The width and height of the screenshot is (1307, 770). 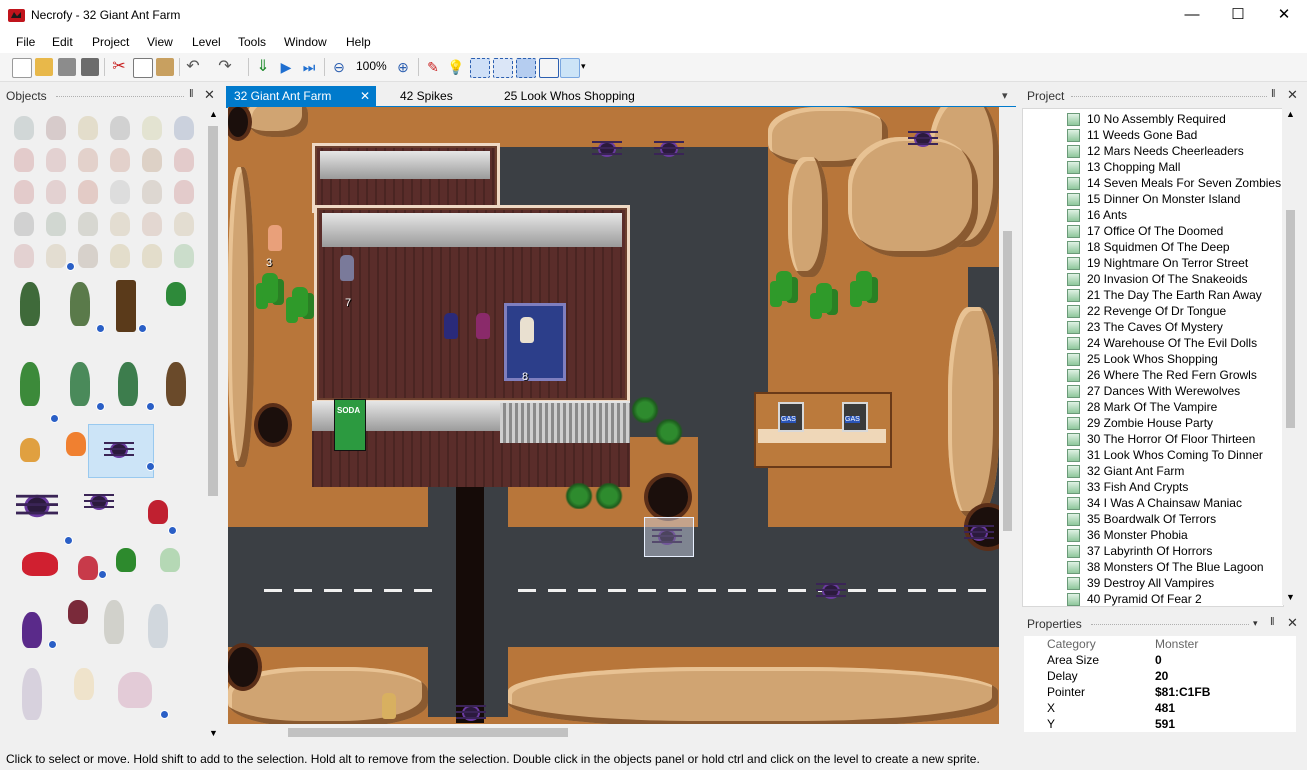 What do you see at coordinates (39, 564) in the screenshot?
I see `object-jelly` at bounding box center [39, 564].